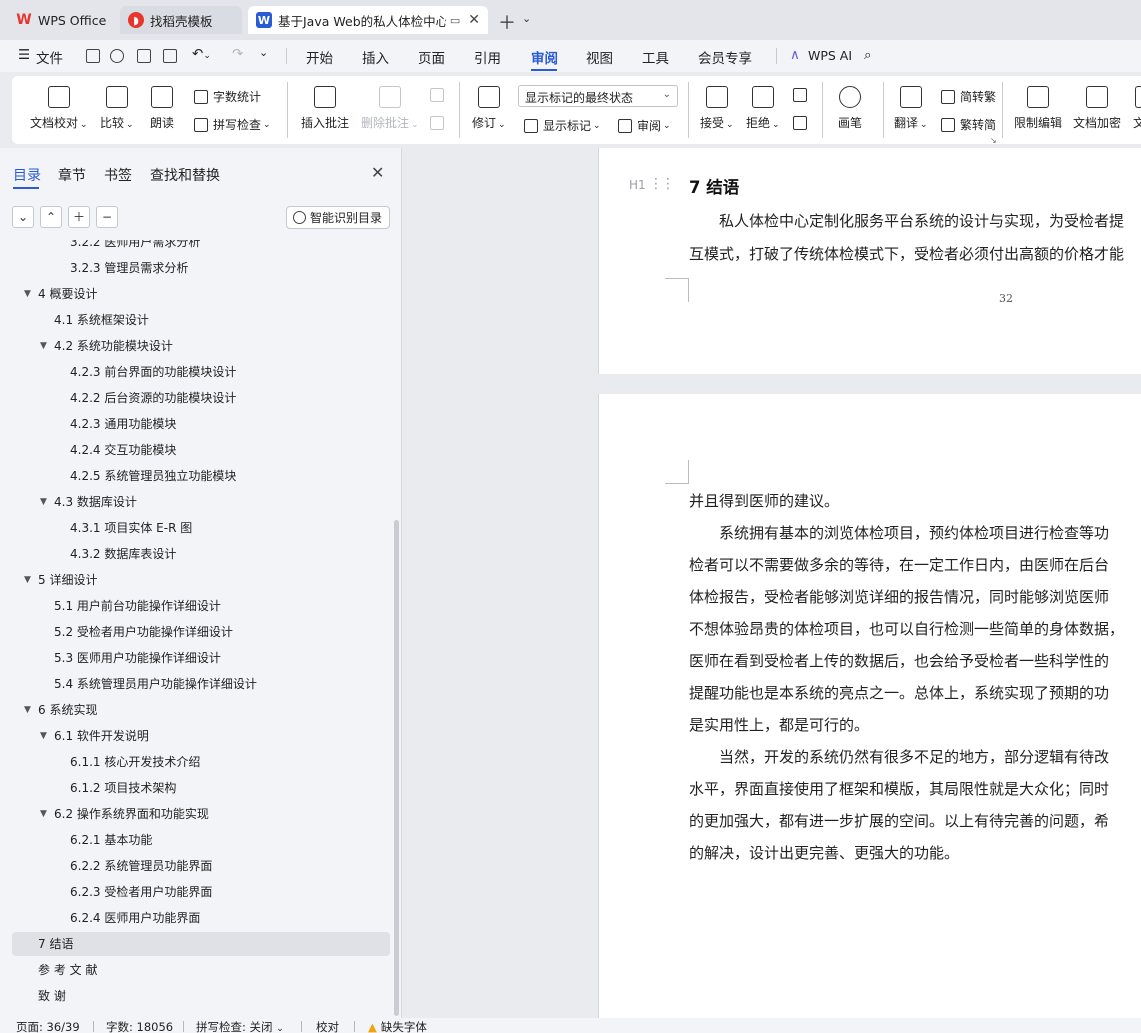 This screenshot has width=1141, height=1033. Describe the element at coordinates (144, 56) in the screenshot. I see `print-icon` at that location.